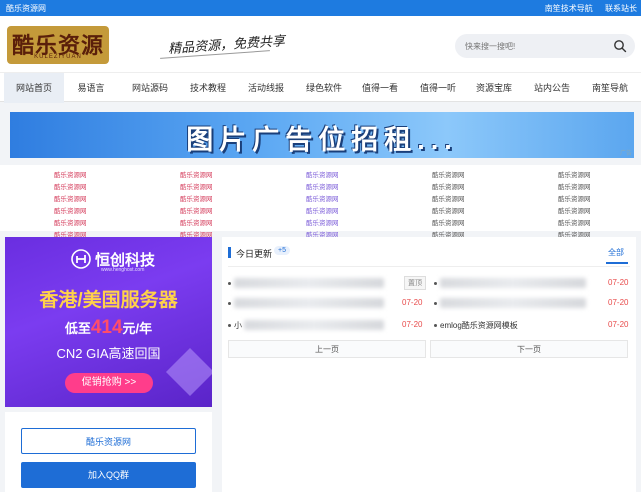  I want to click on next-page-button: 下一页, so click(529, 349).